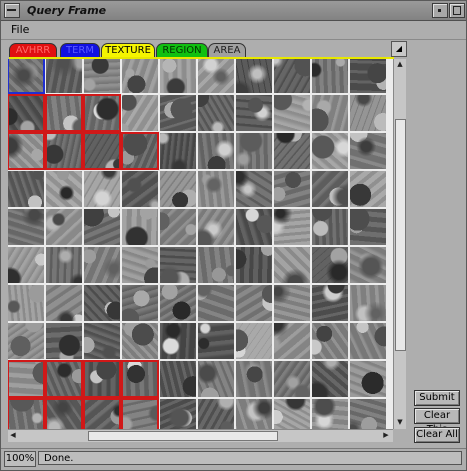 This screenshot has height=471, width=467. I want to click on tab-term: TERM, so click(80, 50).